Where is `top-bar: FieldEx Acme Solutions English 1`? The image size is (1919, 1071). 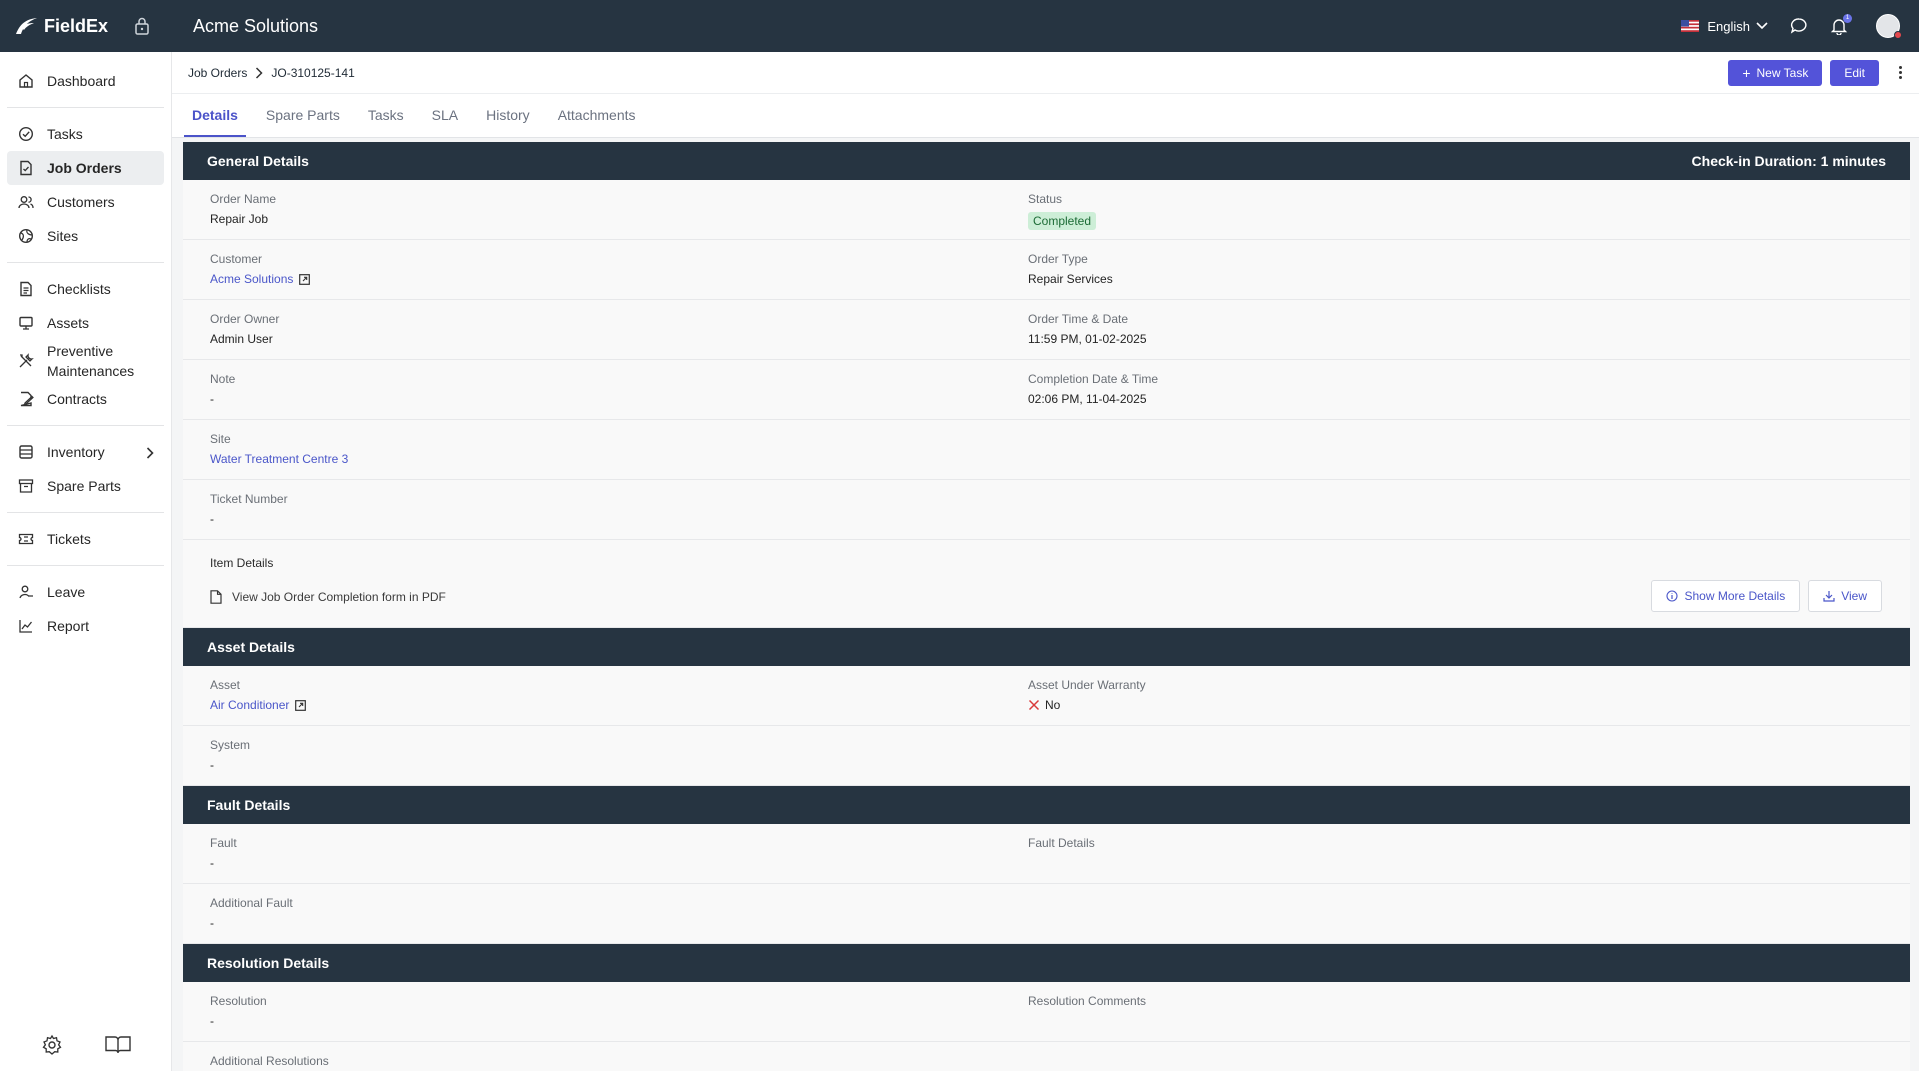 top-bar: FieldEx Acme Solutions English 1 is located at coordinates (959, 26).